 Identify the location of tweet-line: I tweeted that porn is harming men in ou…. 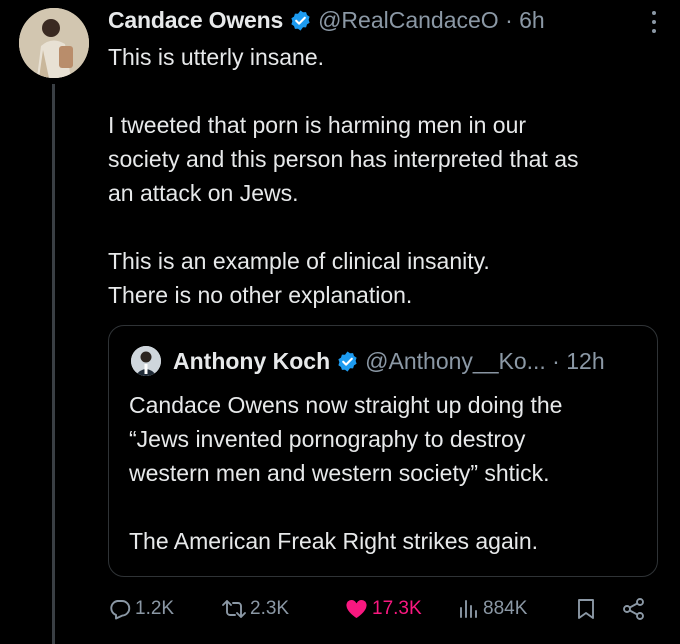
(317, 125).